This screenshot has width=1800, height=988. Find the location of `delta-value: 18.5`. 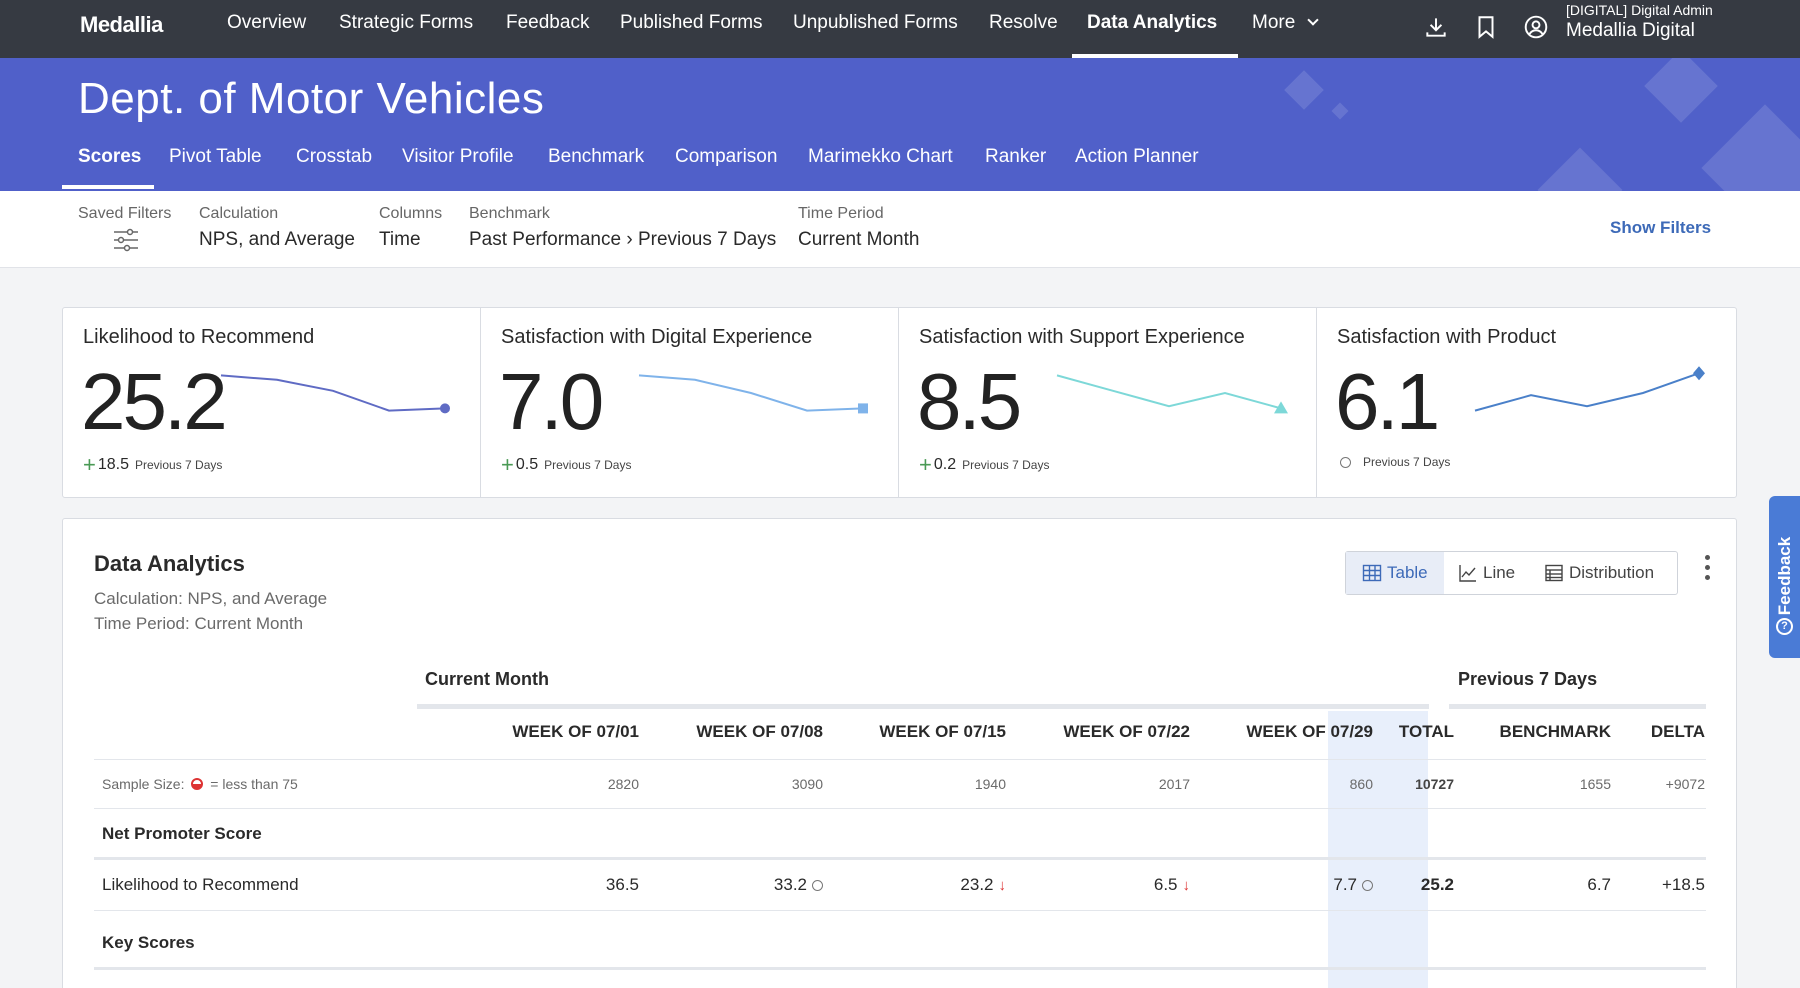

delta-value: 18.5 is located at coordinates (113, 464).